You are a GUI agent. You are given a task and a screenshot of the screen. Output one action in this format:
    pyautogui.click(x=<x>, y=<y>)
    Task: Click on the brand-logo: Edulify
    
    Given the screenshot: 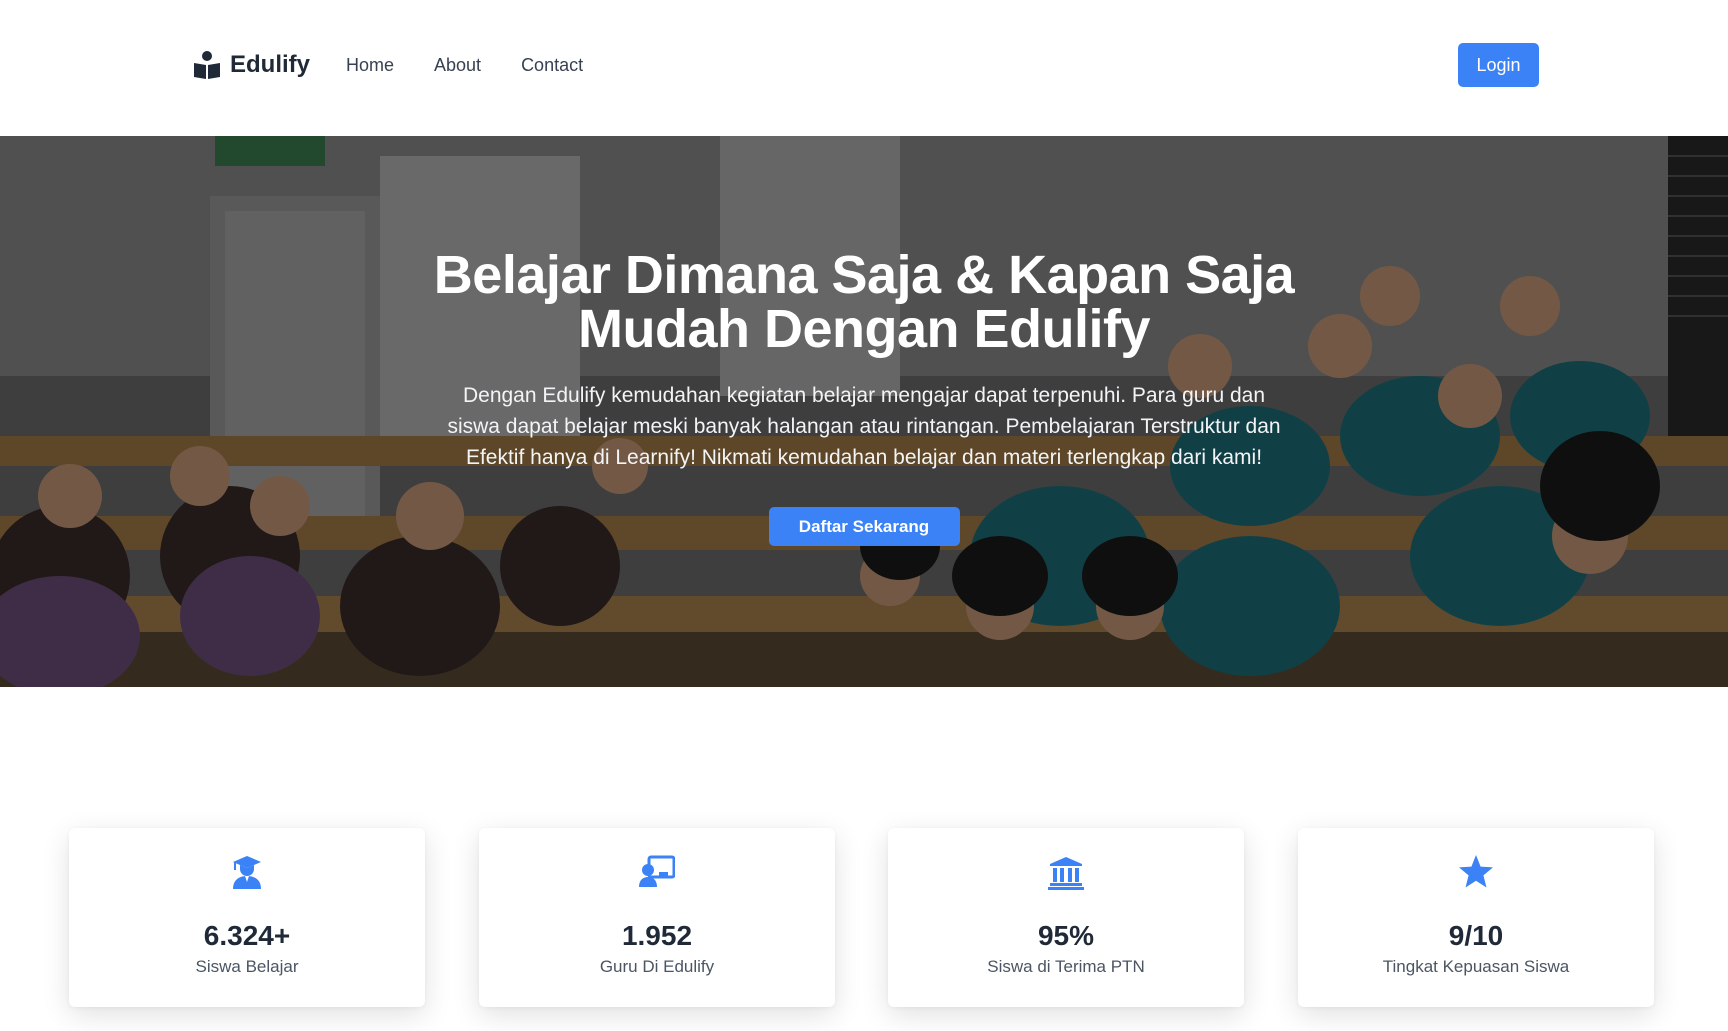 What is the action you would take?
    pyautogui.click(x=251, y=65)
    